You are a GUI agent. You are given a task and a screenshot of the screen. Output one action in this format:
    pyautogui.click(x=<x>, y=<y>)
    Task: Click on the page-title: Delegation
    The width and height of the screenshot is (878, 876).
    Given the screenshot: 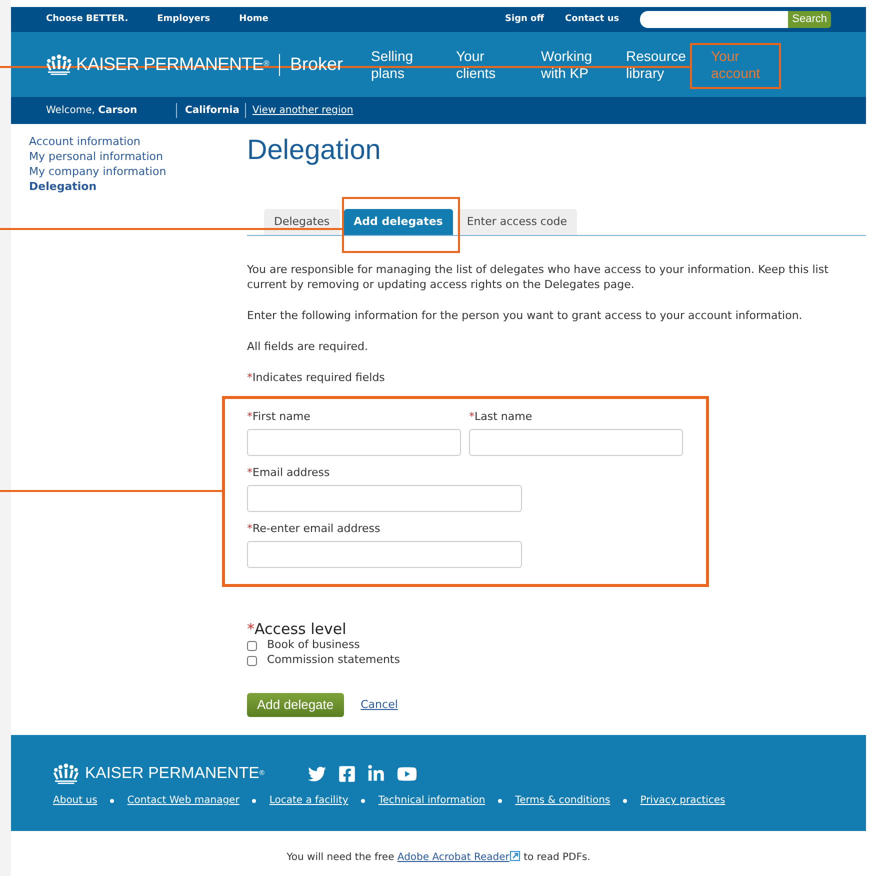 What is the action you would take?
    pyautogui.click(x=314, y=150)
    